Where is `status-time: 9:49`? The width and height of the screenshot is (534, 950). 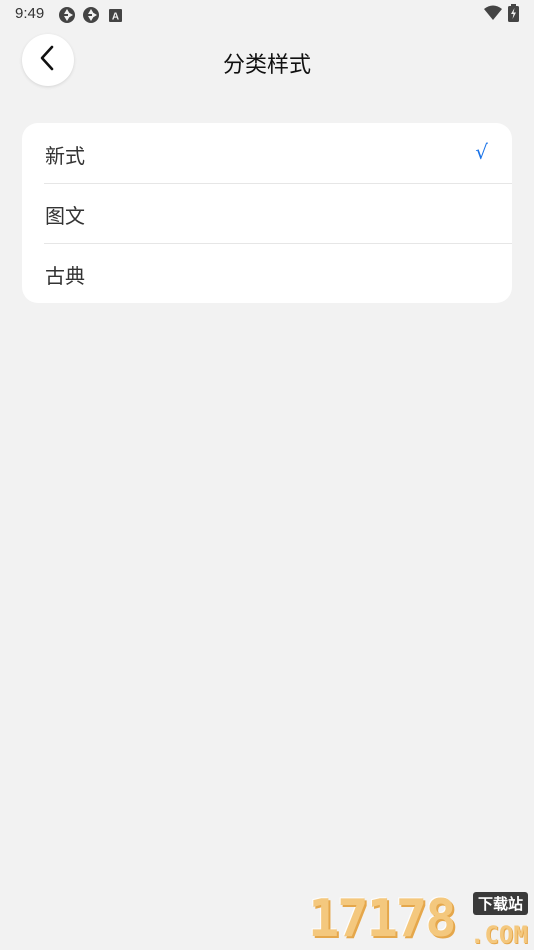
status-time: 9:49 is located at coordinates (30, 13).